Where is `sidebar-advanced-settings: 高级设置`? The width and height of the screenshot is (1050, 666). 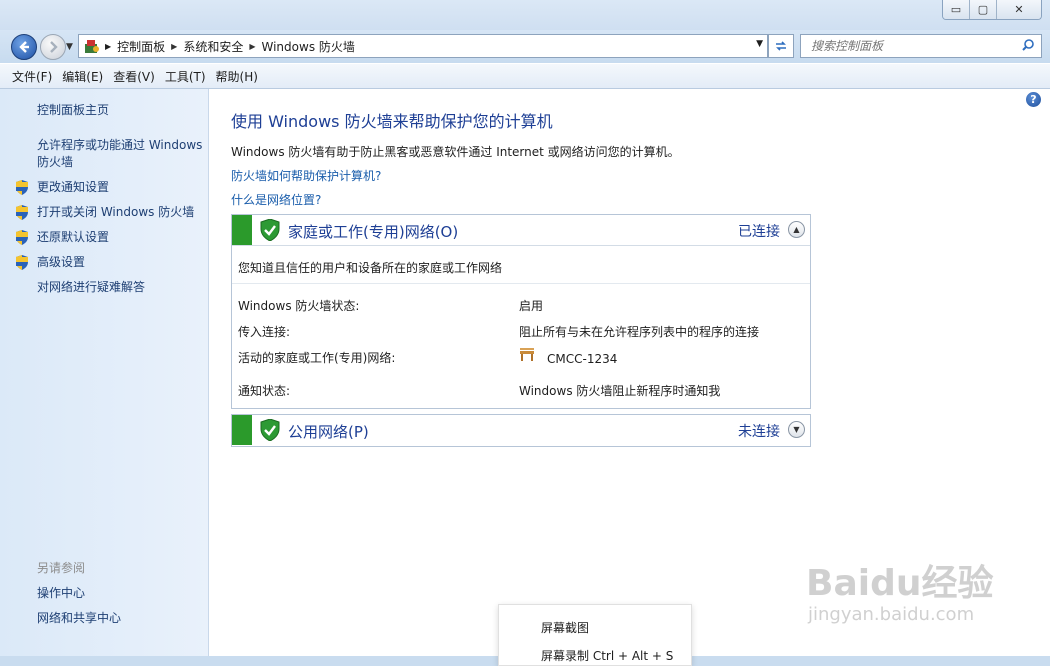
sidebar-advanced-settings: 高级设置 is located at coordinates (51, 262).